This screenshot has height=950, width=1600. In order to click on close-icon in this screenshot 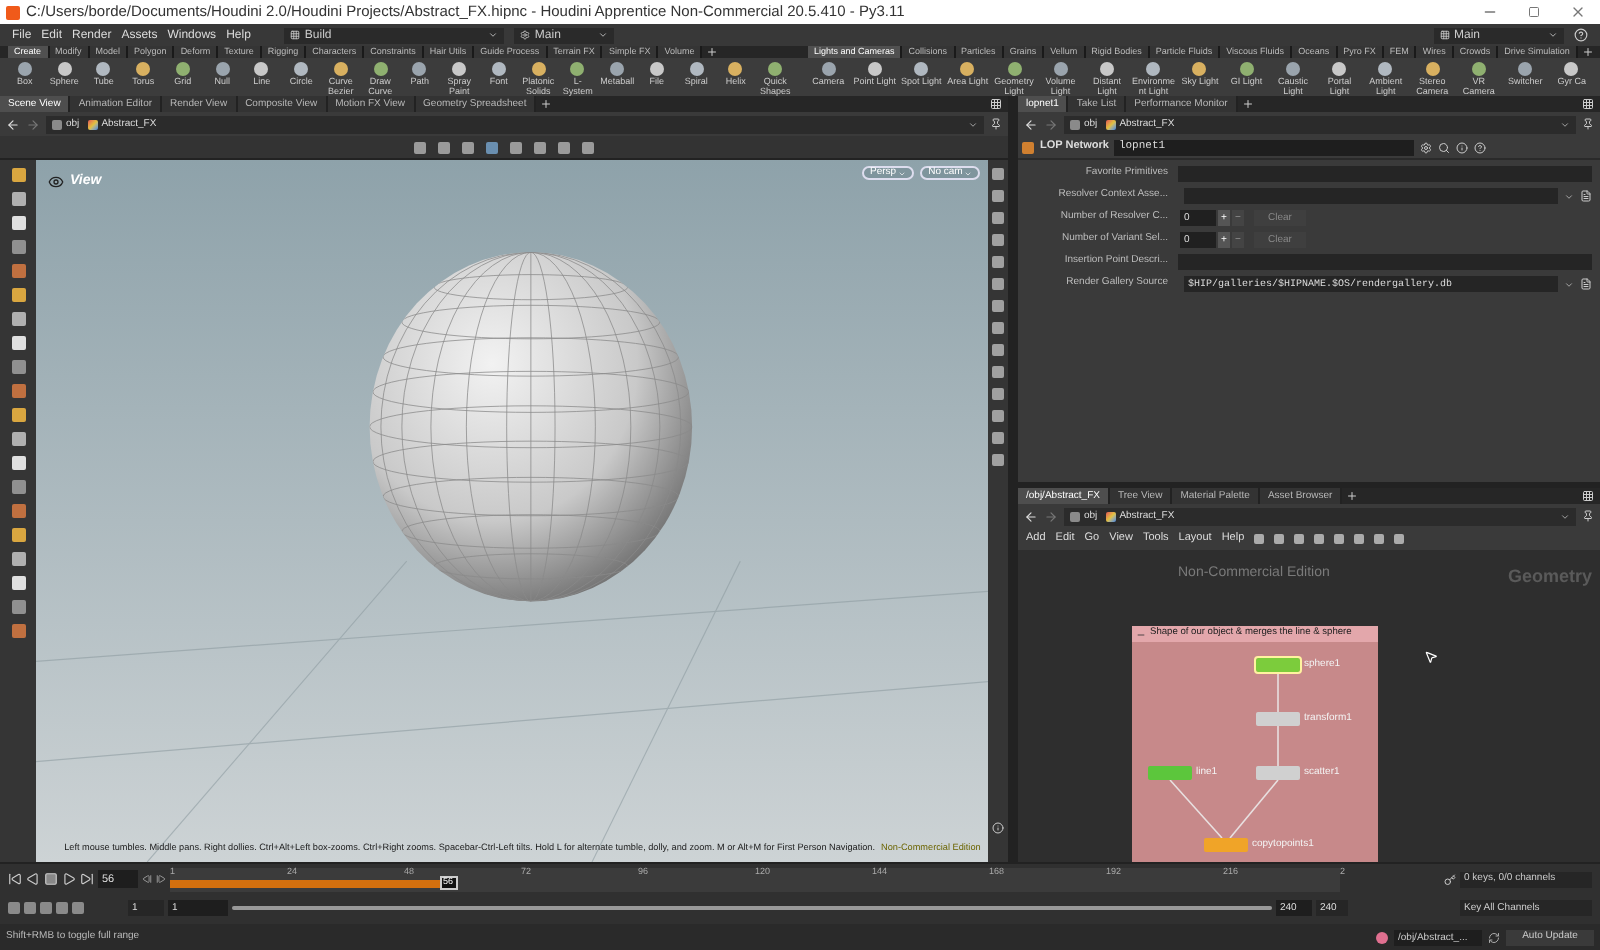, I will do `click(1578, 12)`.